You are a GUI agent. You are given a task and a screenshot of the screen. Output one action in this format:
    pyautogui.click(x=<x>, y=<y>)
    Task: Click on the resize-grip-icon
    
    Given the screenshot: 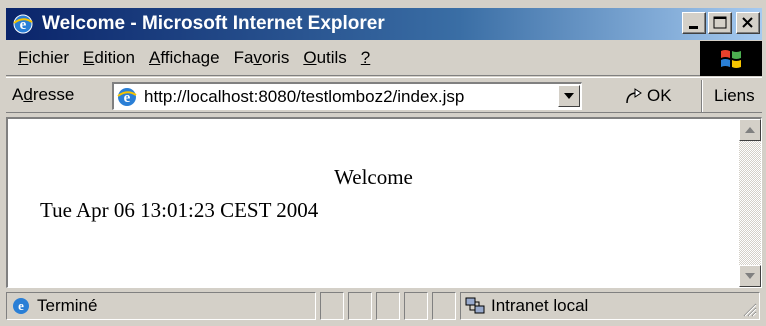 What is the action you would take?
    pyautogui.click(x=749, y=309)
    